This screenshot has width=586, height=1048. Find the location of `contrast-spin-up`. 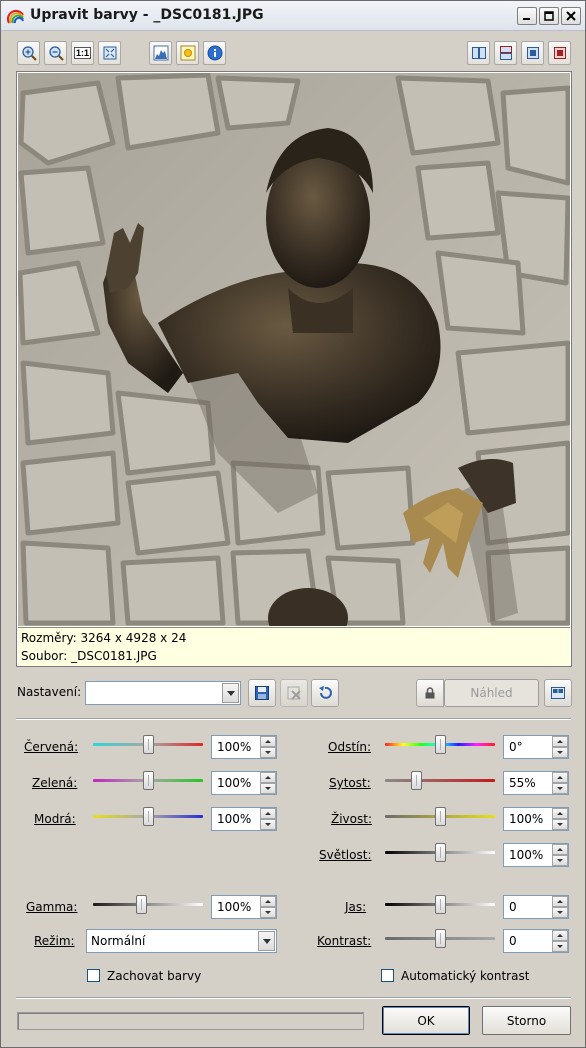

contrast-spin-up is located at coordinates (560, 935).